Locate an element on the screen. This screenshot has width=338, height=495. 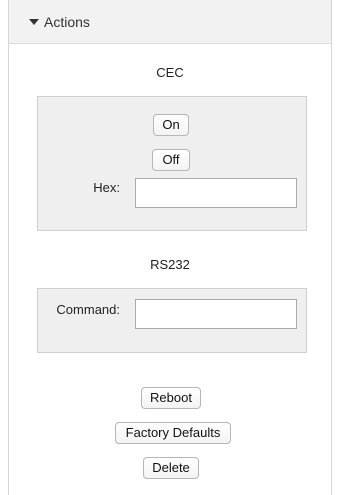
panel-title: Actions is located at coordinates (67, 22).